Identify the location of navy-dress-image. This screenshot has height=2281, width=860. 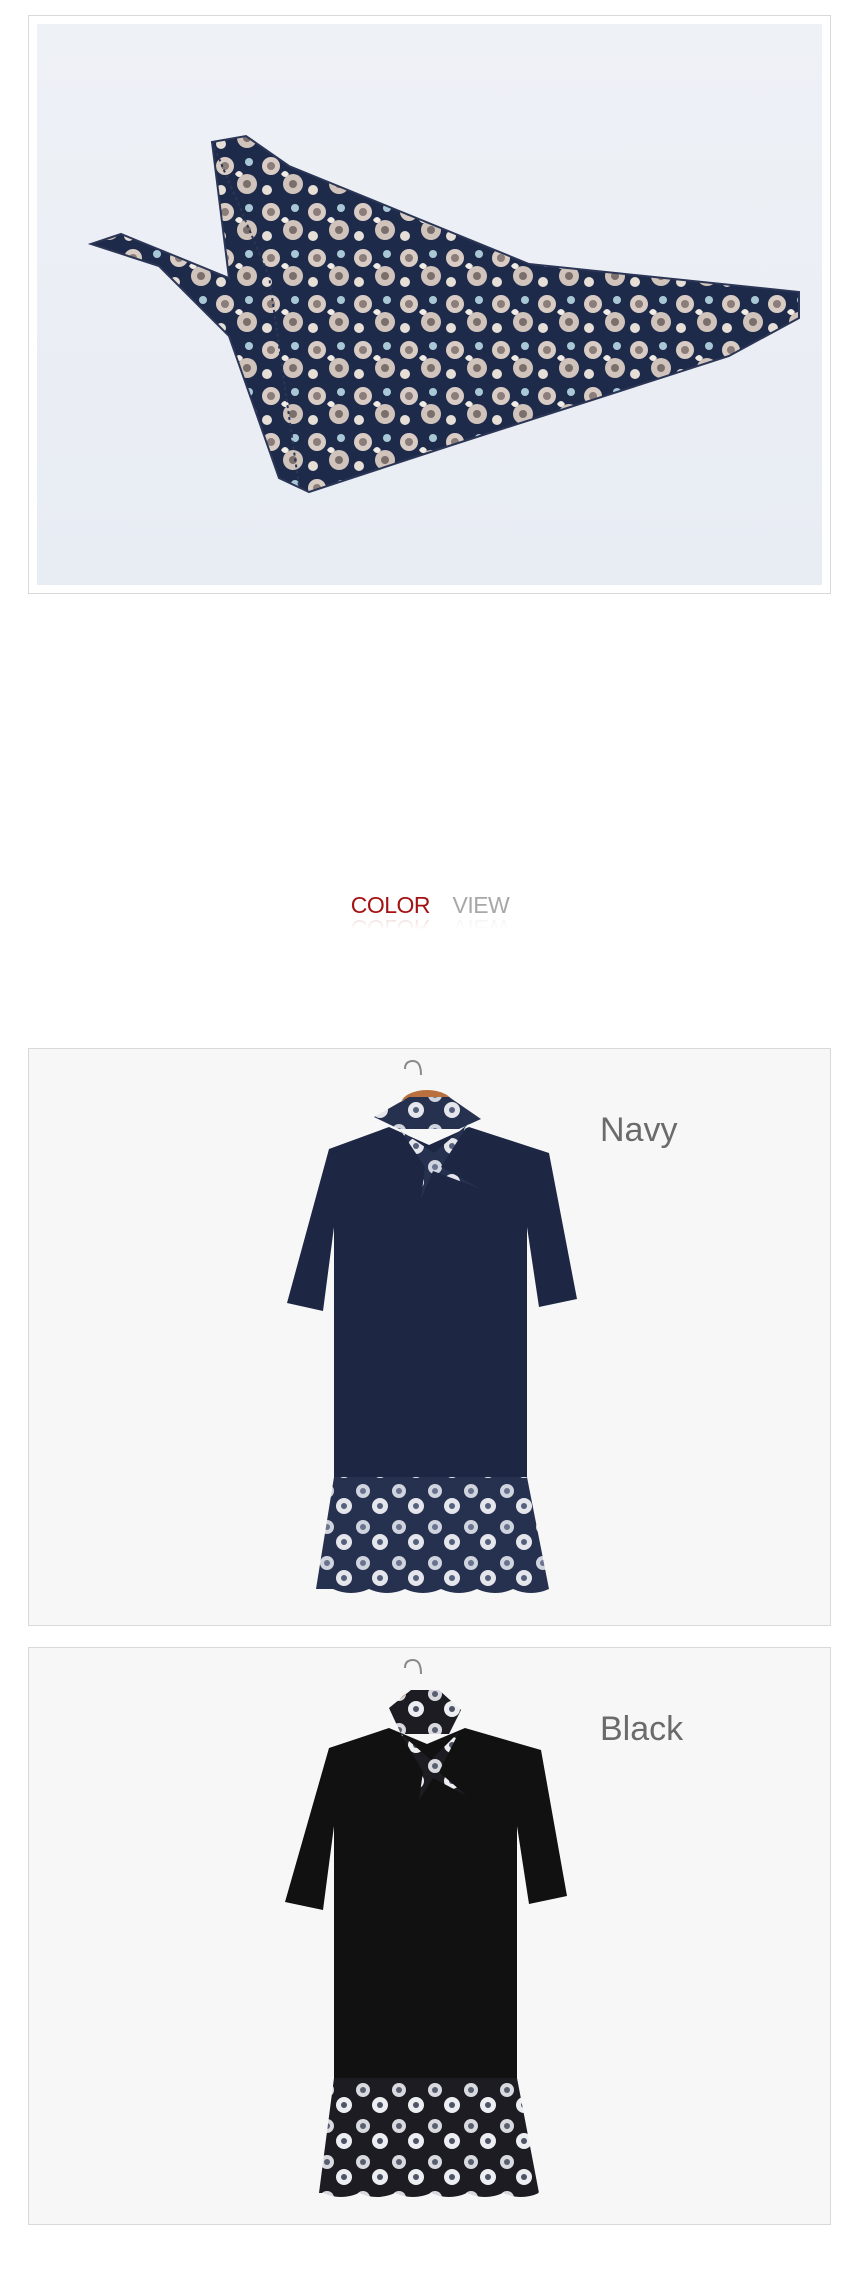
(432, 1326).